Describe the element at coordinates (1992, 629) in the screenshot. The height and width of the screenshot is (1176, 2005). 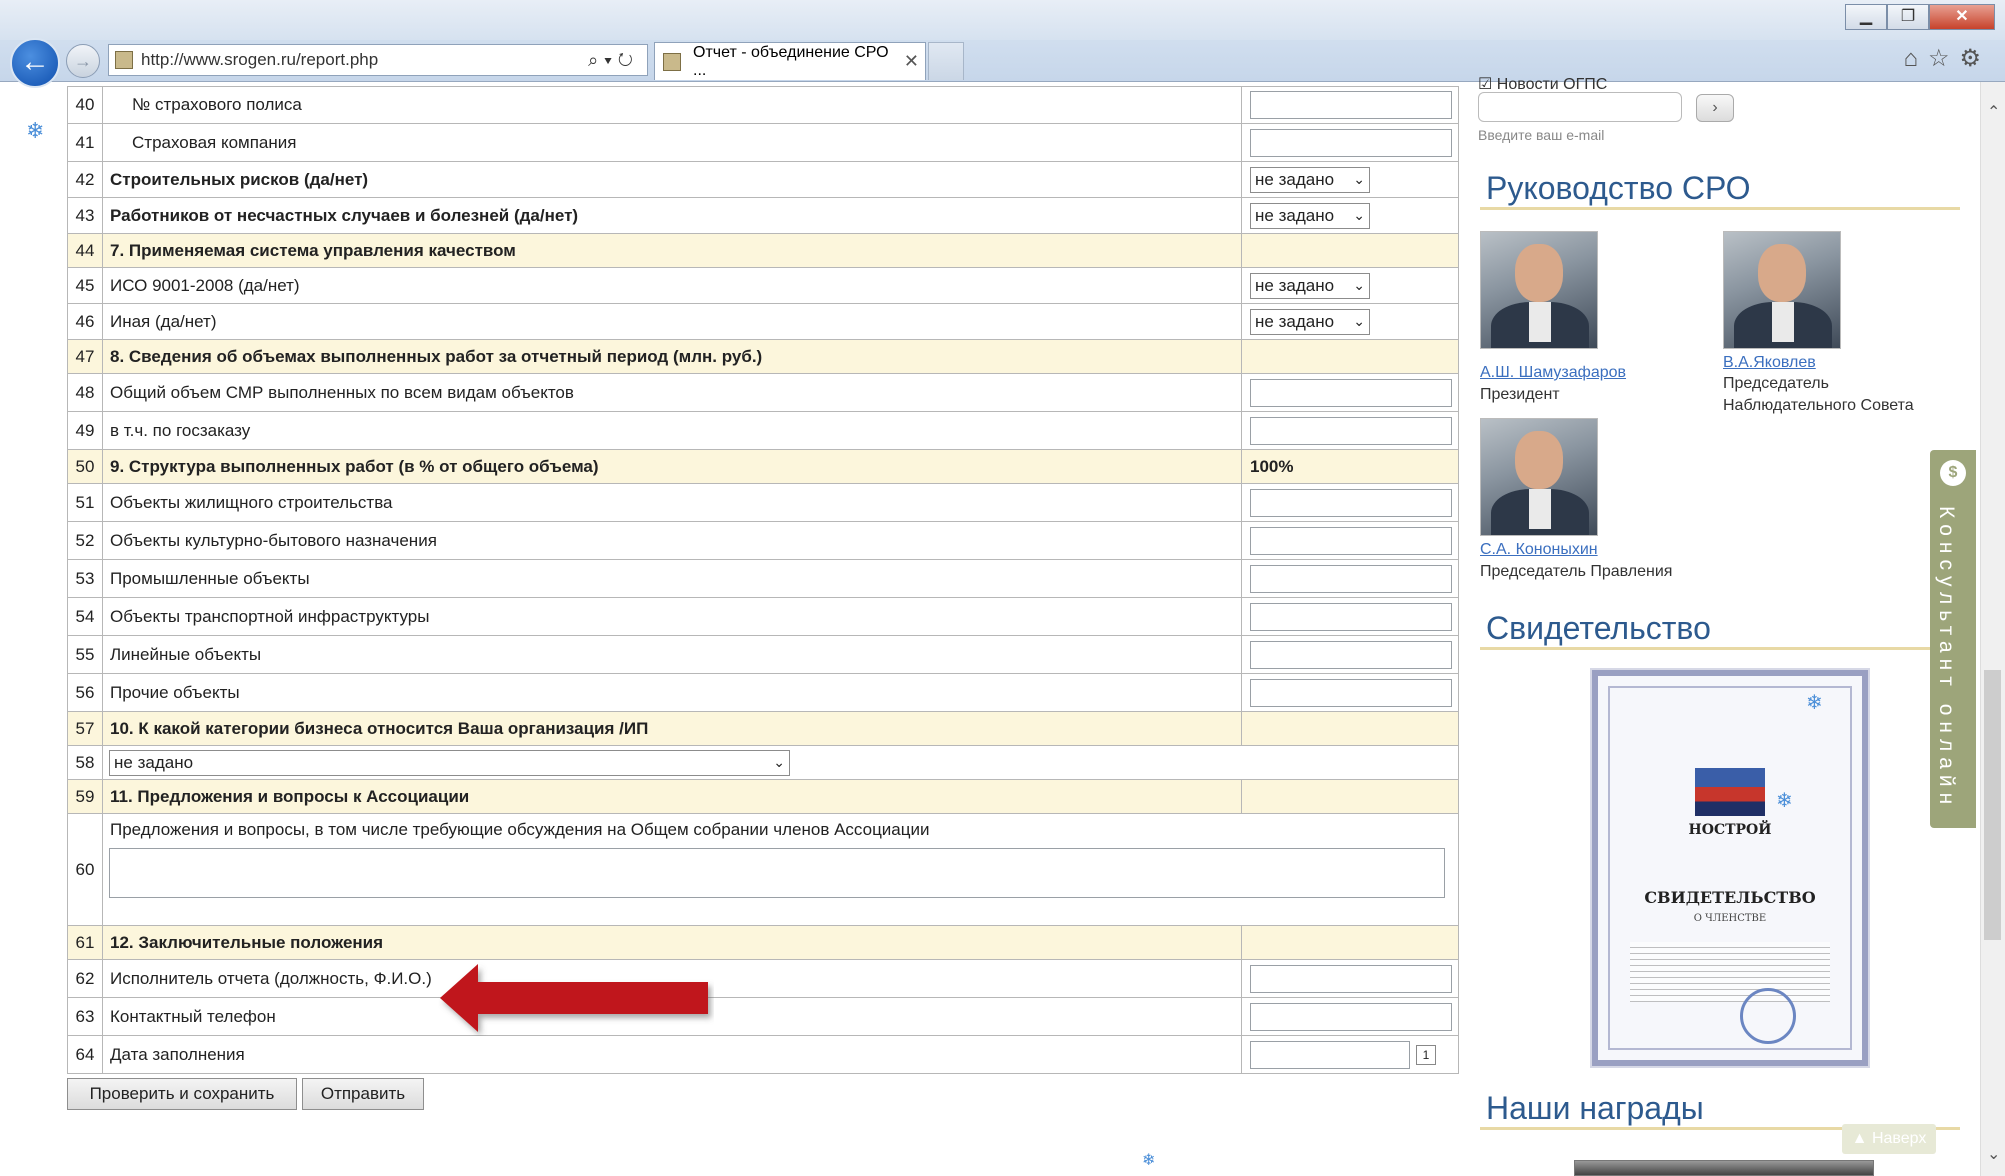
I see `vertical-scrollbar: ⌃ ⌄` at that location.